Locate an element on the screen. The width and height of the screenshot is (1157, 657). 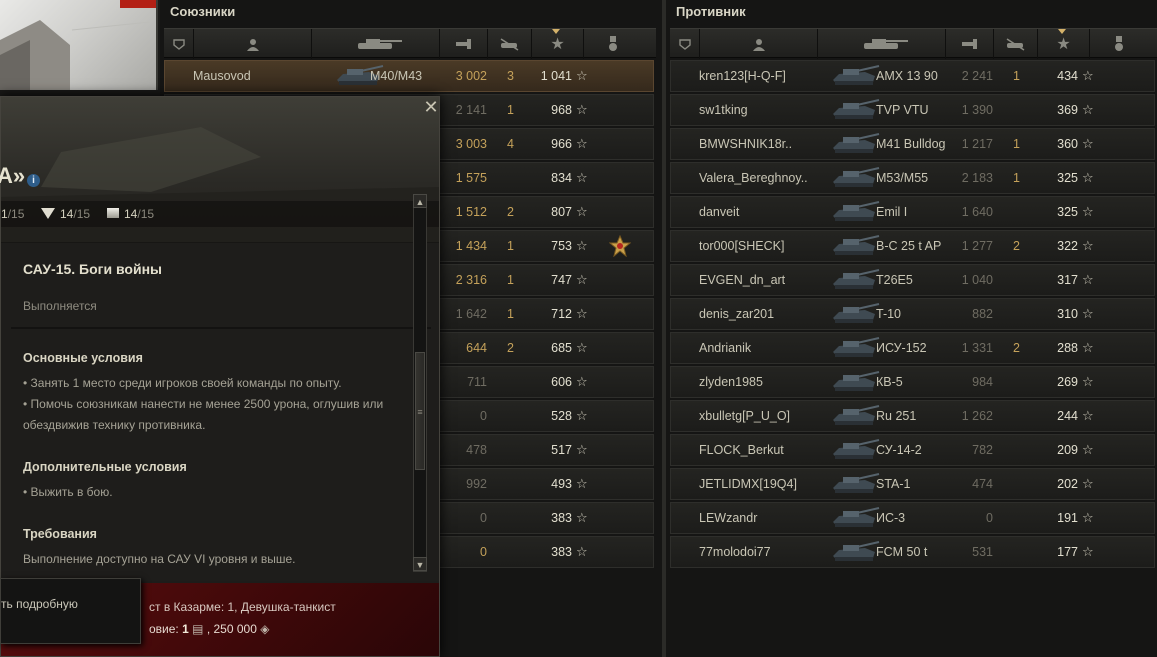
table-row: denis_zar201 T-10 882 310 ☆ is located at coordinates (912, 314).